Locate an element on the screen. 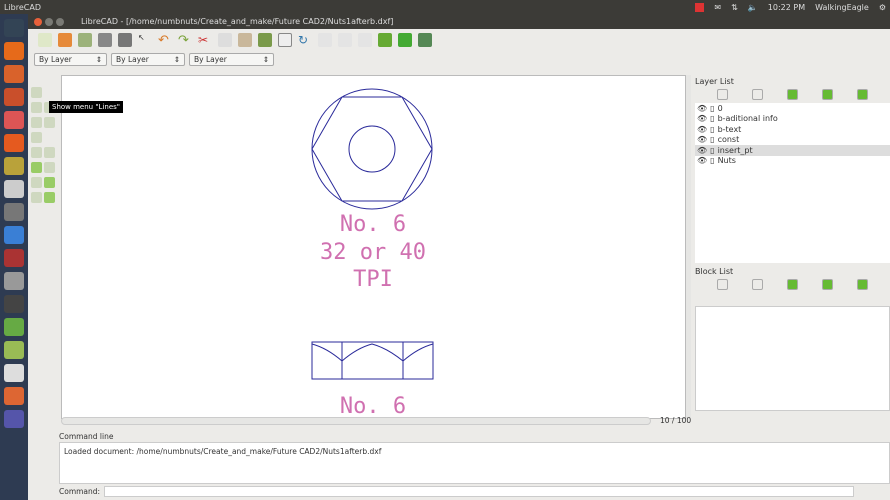 The height and width of the screenshot is (500, 890). zoom-auto-icon is located at coordinates (365, 40).